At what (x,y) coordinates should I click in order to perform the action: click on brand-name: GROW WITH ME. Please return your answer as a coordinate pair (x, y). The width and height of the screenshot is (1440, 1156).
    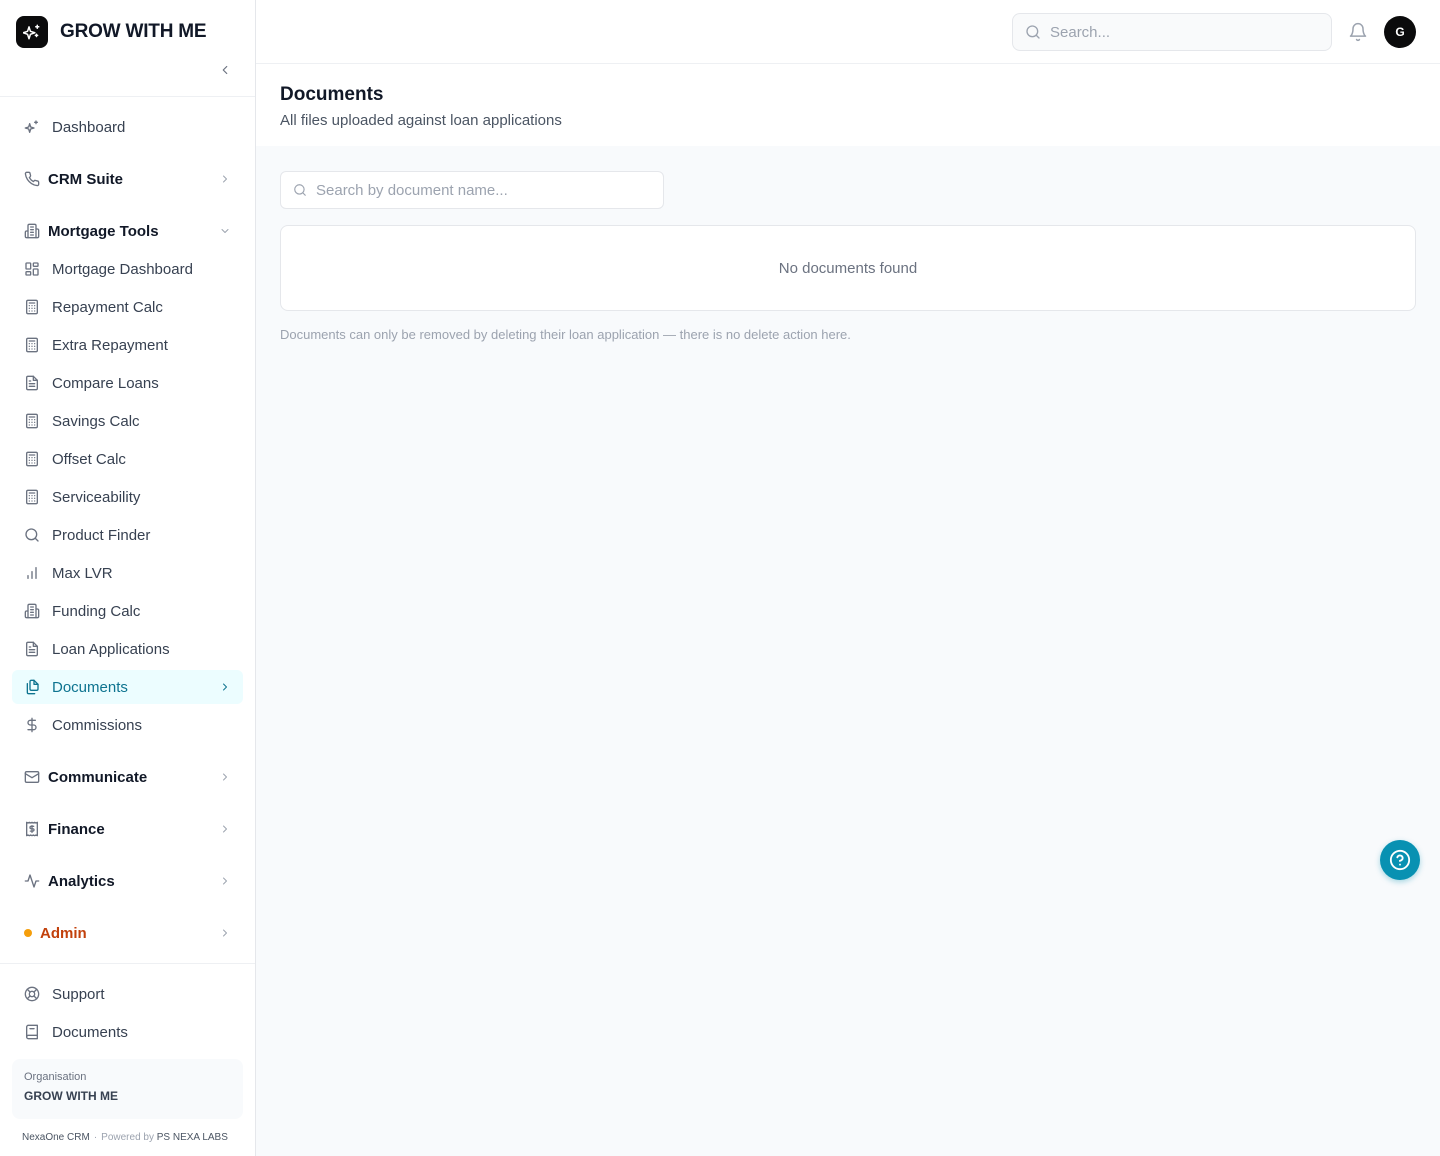
    Looking at the image, I should click on (133, 31).